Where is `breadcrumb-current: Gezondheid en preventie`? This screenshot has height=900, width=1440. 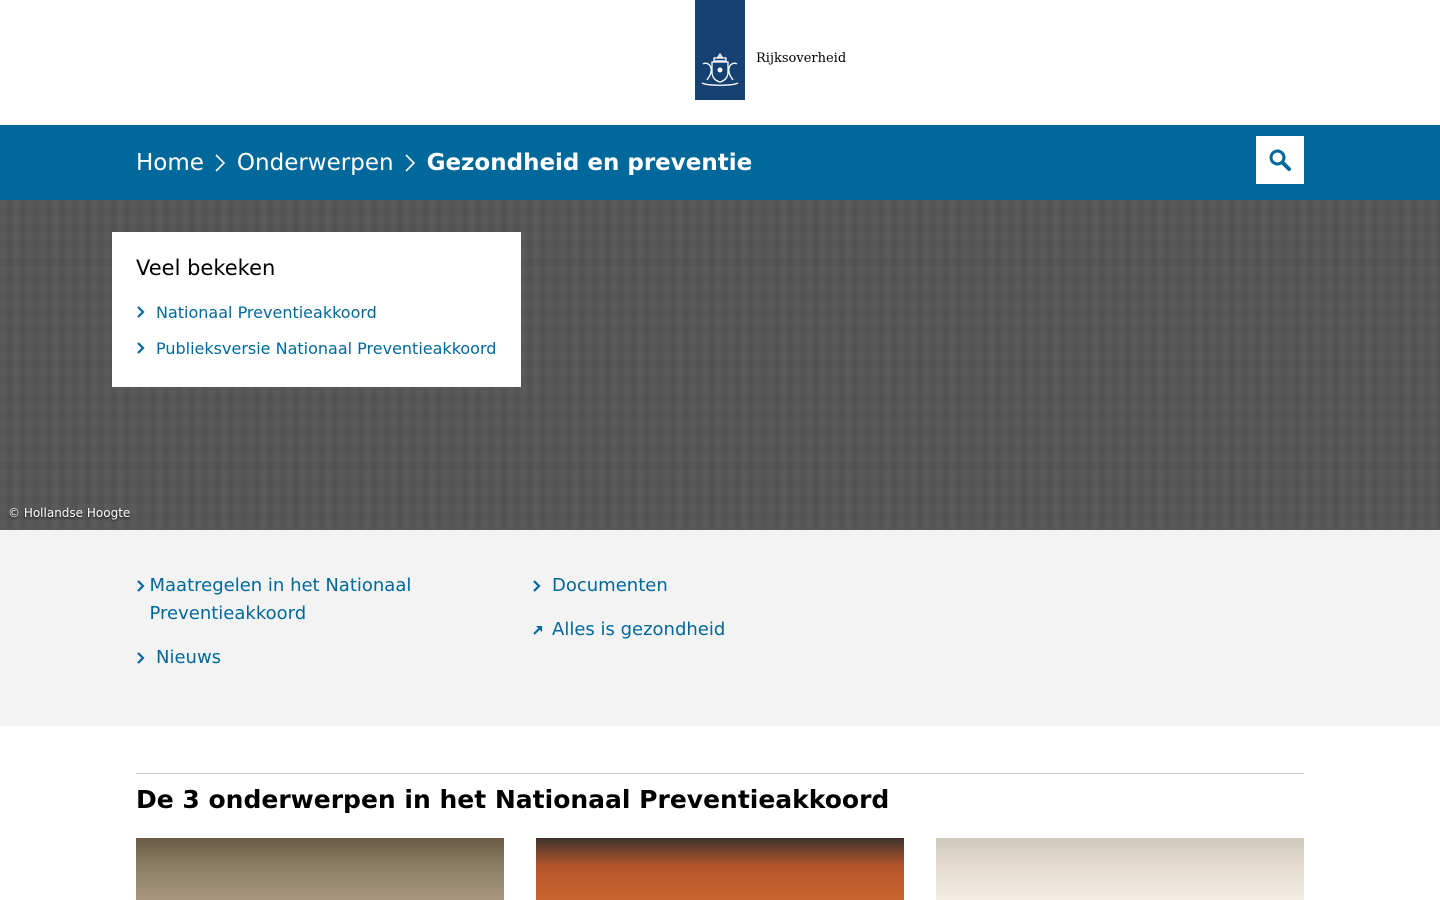
breadcrumb-current: Gezondheid en preventie is located at coordinates (589, 162).